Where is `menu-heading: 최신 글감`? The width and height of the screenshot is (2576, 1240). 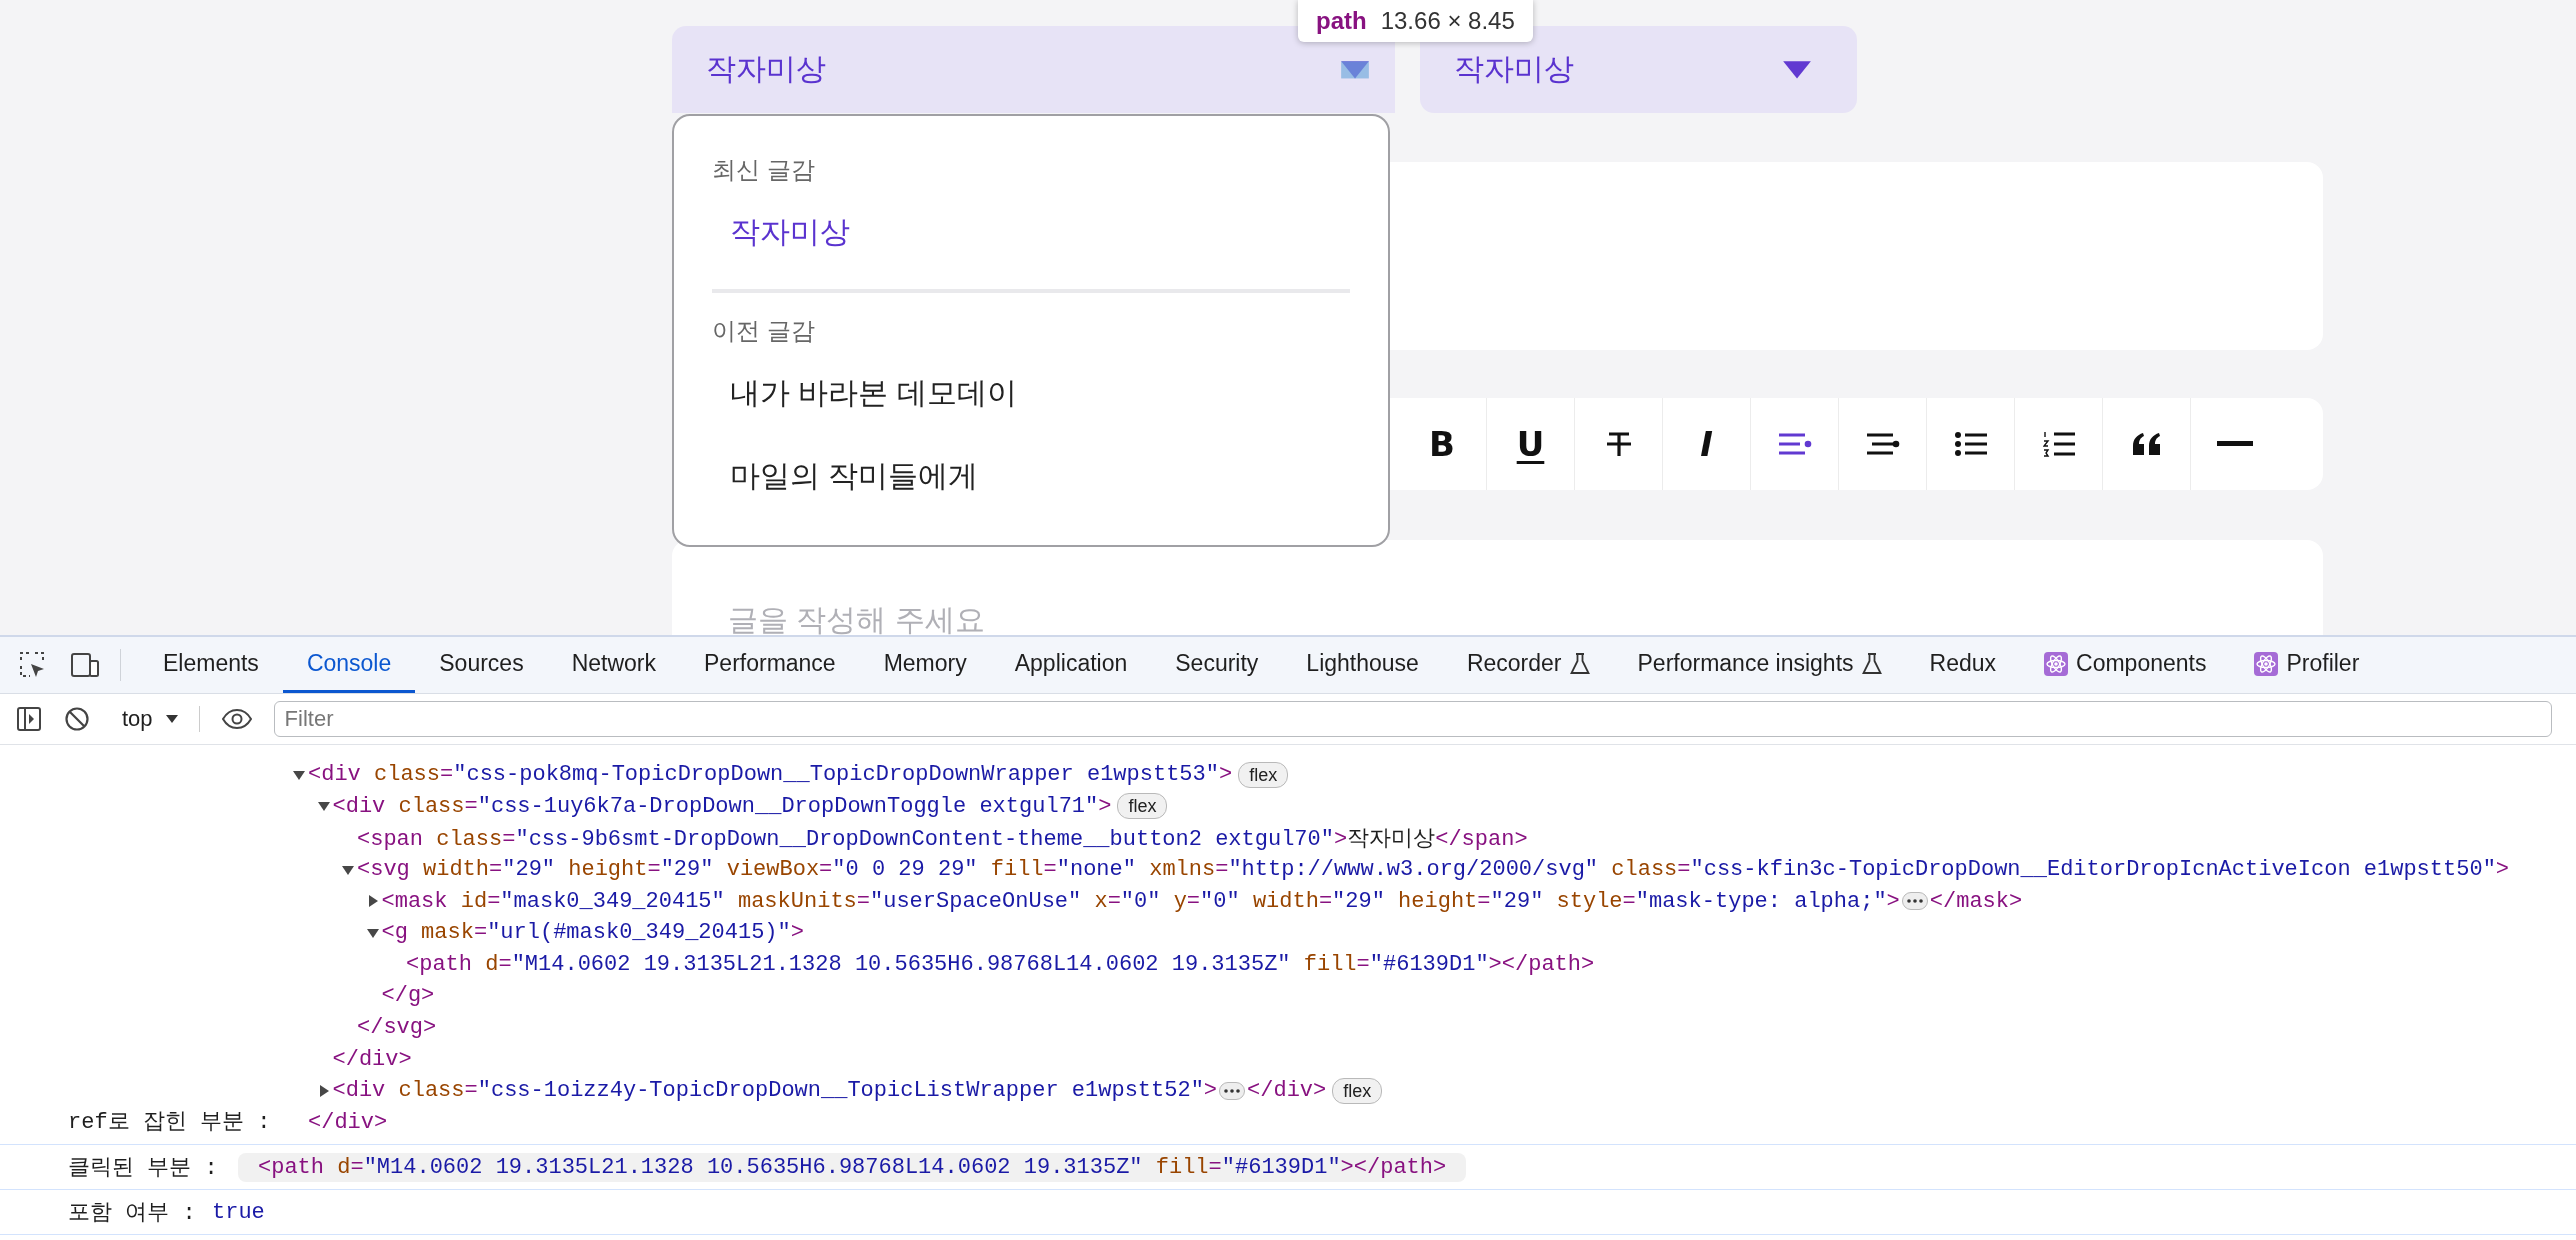
menu-heading: 최신 글감 is located at coordinates (764, 170).